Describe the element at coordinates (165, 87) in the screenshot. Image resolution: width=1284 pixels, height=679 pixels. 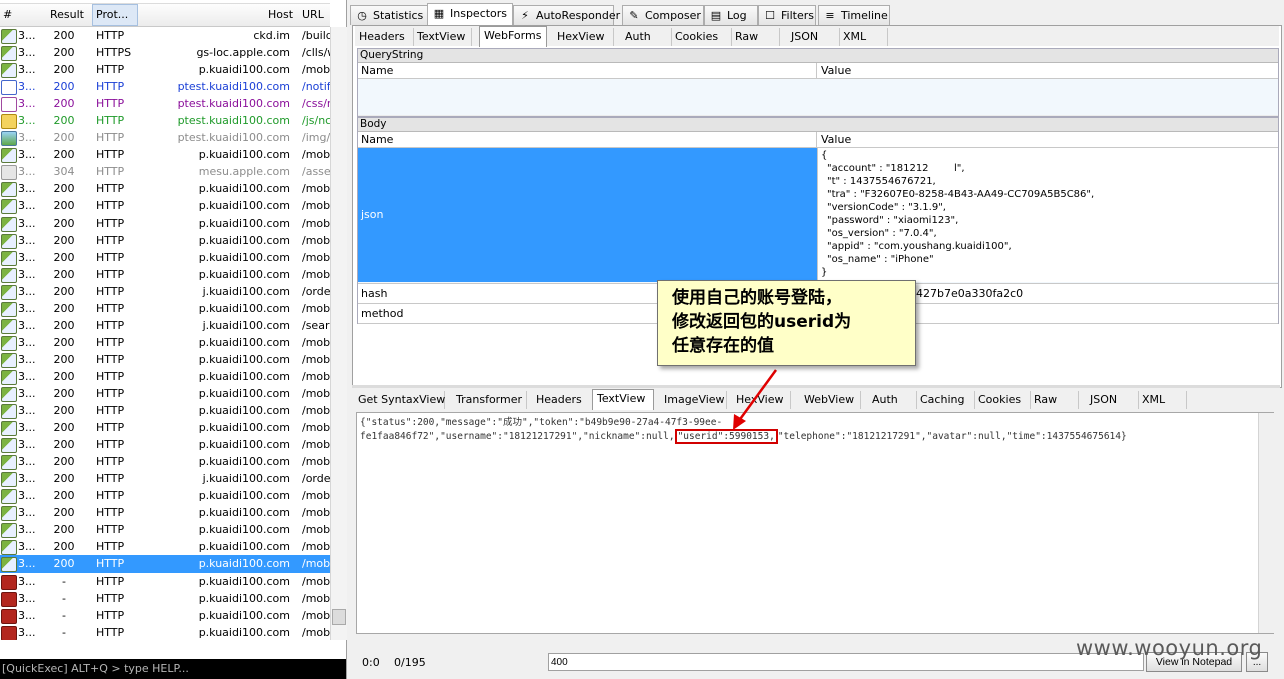
I see `session-row: 3... 200 HTTP ptest.kuaidi100.com/notif` at that location.